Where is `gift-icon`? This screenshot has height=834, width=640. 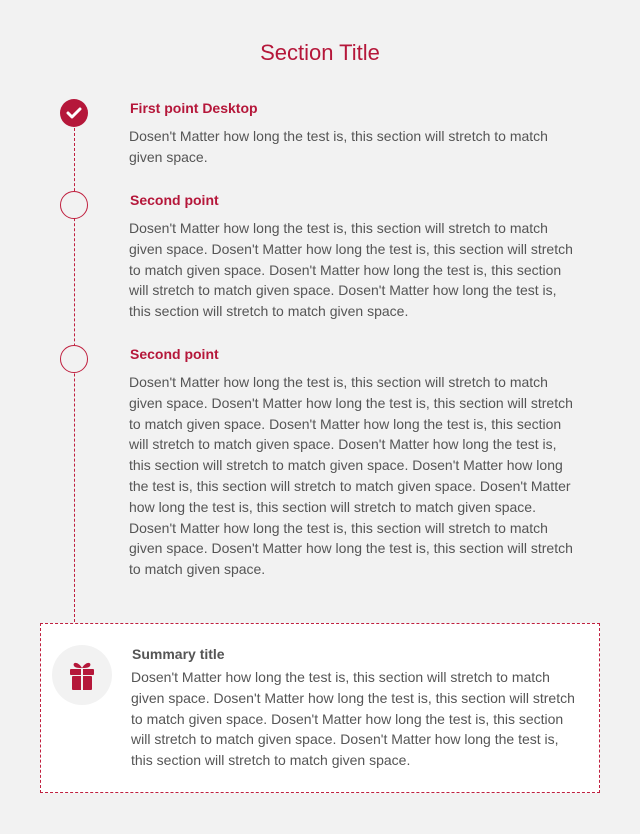
gift-icon is located at coordinates (82, 676).